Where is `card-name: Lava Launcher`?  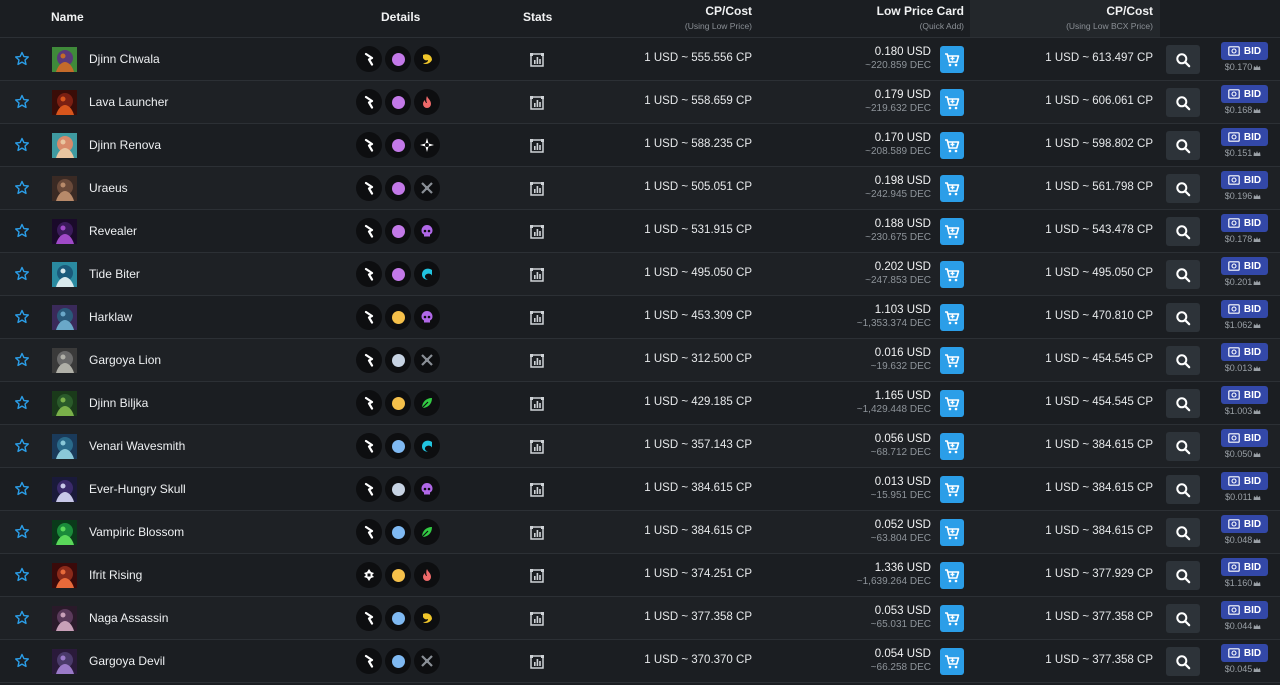 card-name: Lava Launcher is located at coordinates (128, 102).